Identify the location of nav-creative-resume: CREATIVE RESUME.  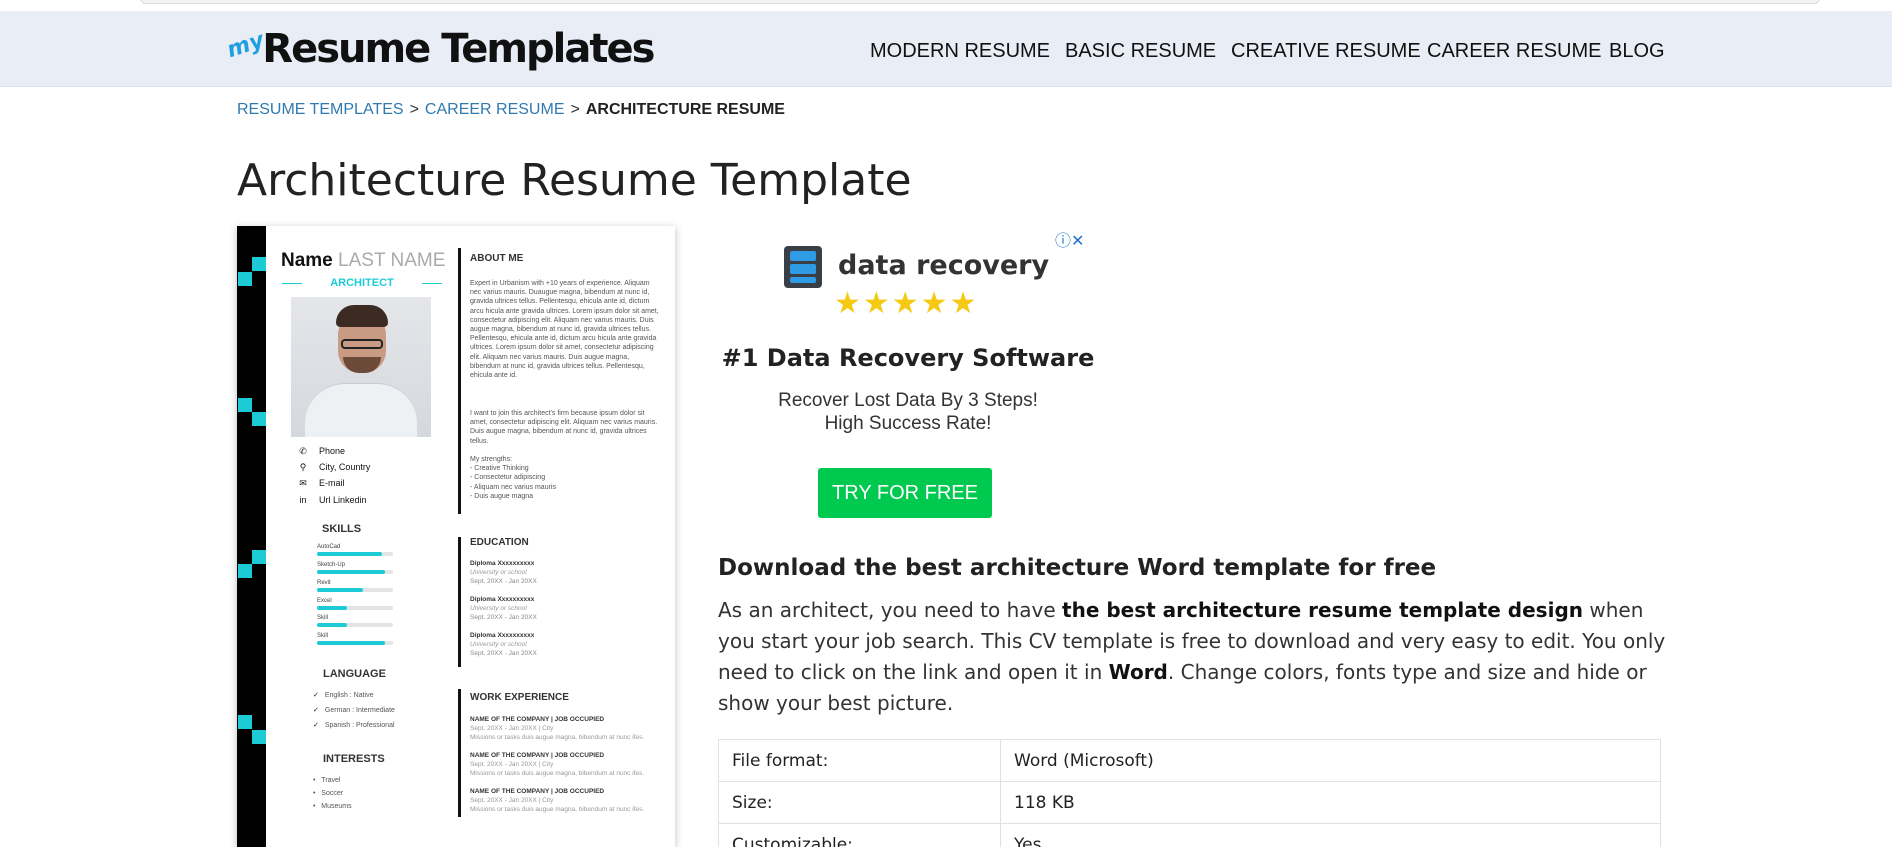
(1326, 51).